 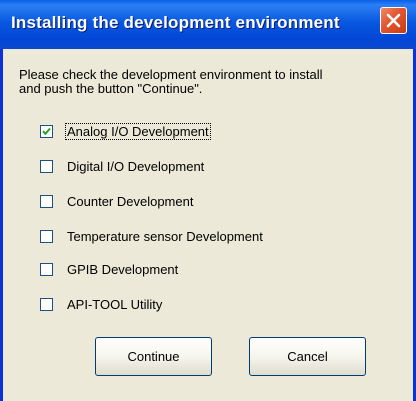 What do you see at coordinates (46, 166) in the screenshot?
I see `checkbox-digital-io` at bounding box center [46, 166].